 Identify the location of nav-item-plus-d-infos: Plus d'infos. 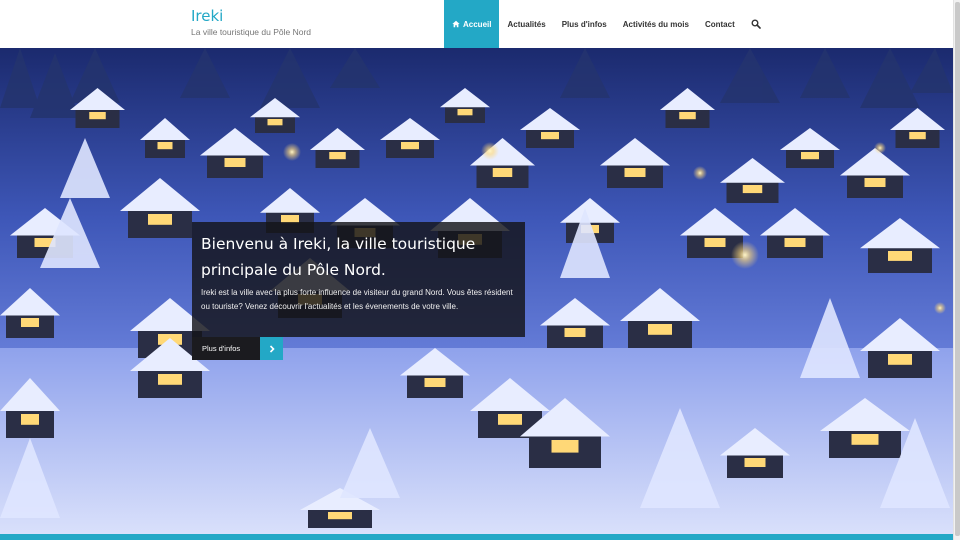
(584, 24).